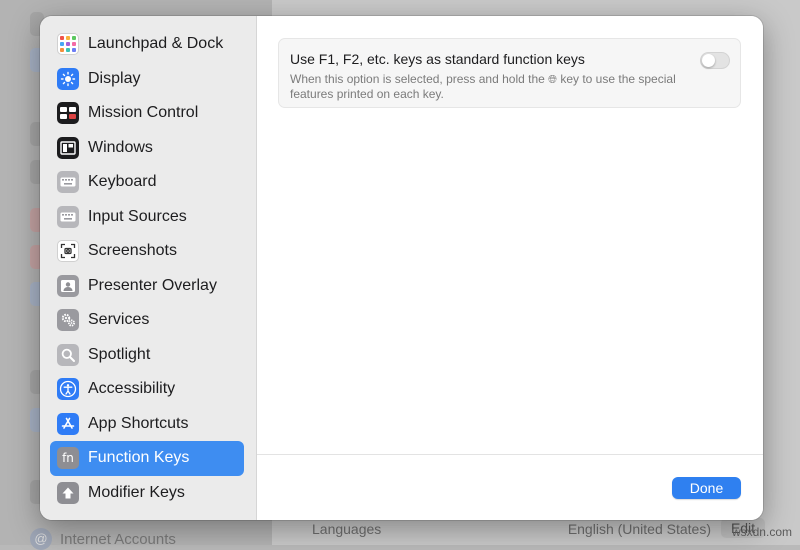 The image size is (800, 550). I want to click on sidebar-item-label: Modifier Keys, so click(136, 492).